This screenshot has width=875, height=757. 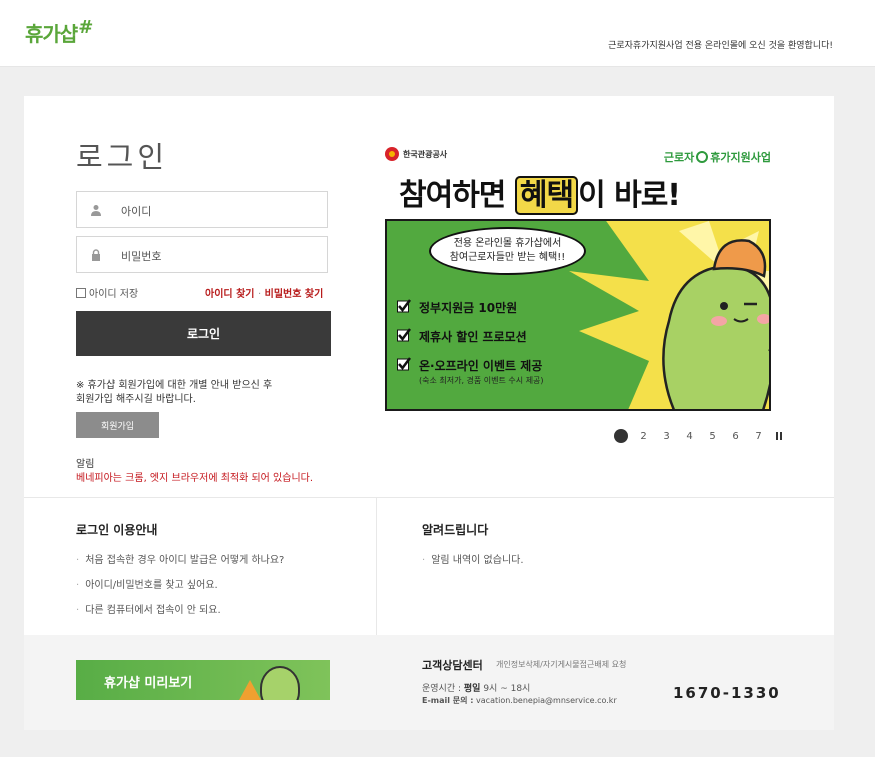 What do you see at coordinates (457, 195) in the screenshot?
I see `headline-pre: 참여하면` at bounding box center [457, 195].